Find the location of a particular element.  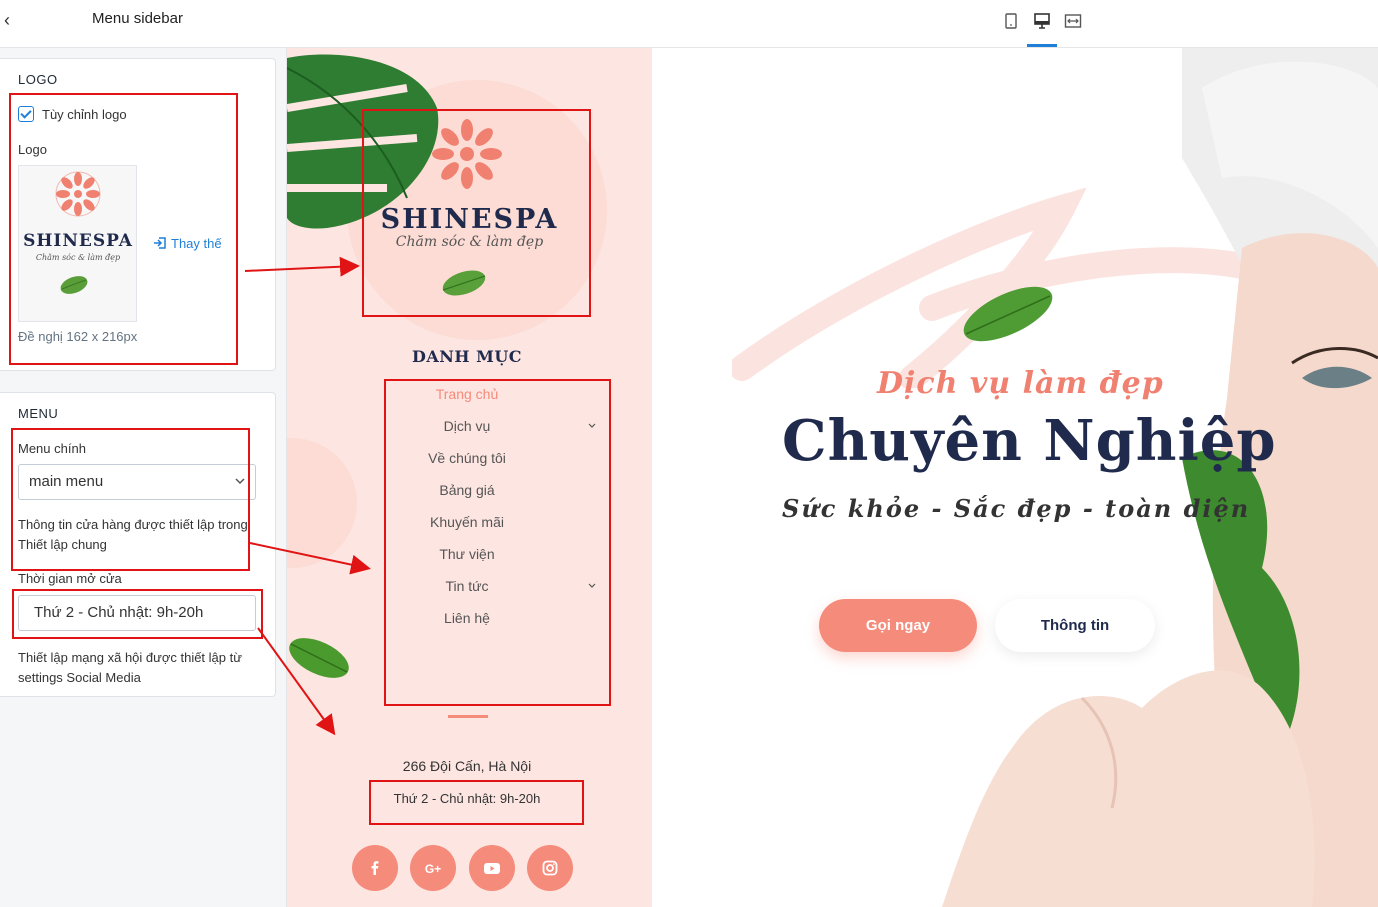

store-hours: Thứ 2 - Chủ nhật: 9h-20h is located at coordinates (467, 798).